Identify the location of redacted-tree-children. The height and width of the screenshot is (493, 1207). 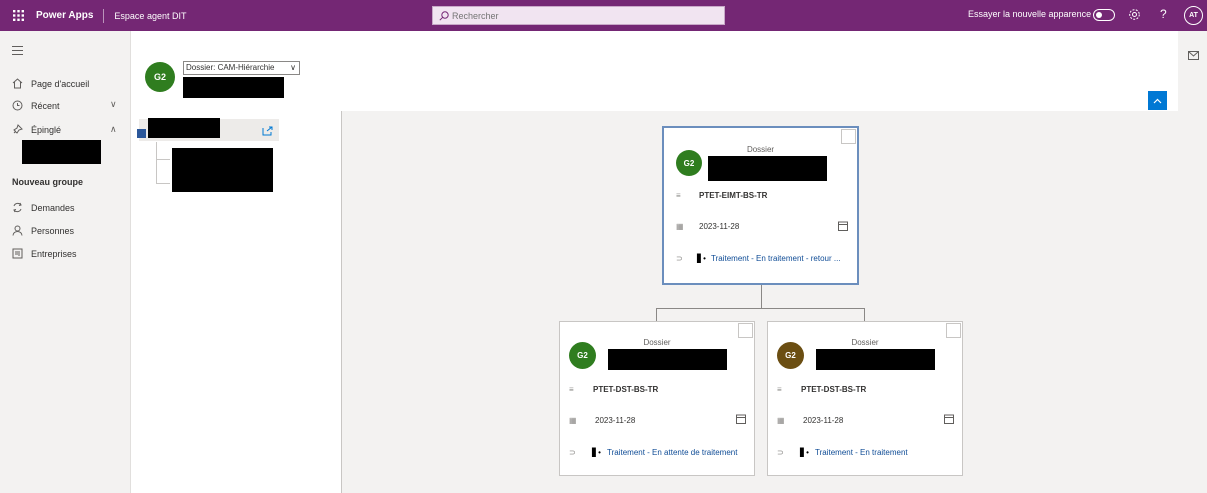
(222, 170).